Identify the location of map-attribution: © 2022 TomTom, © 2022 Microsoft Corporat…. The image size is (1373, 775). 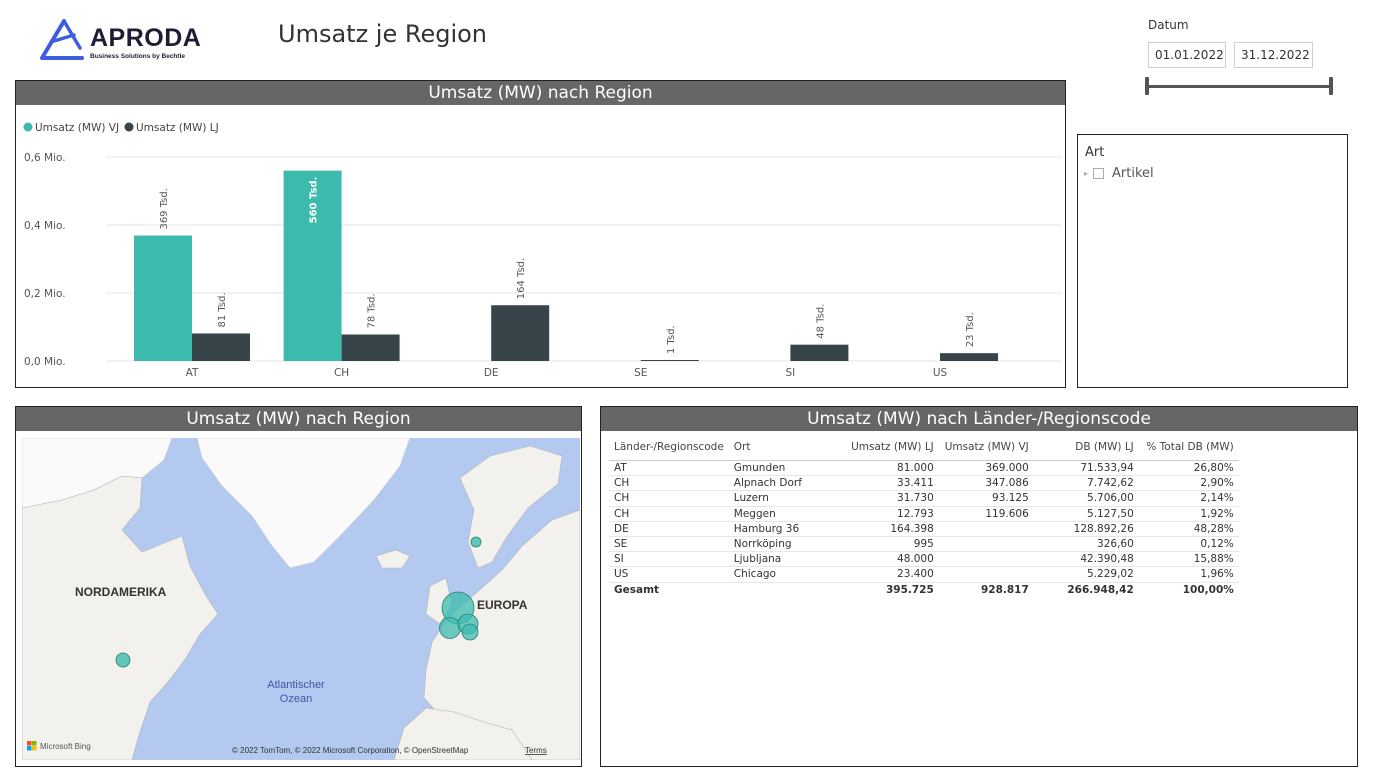
(350, 750).